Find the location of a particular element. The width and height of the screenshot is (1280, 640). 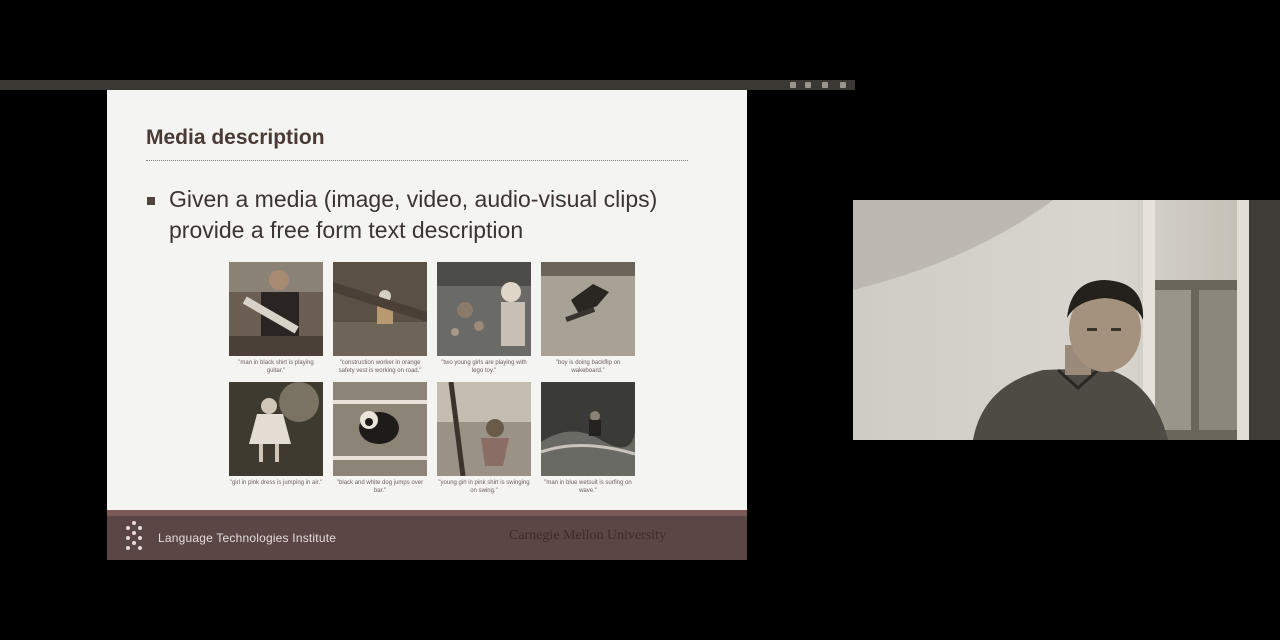

image-caption: "black and white dog jumps over bar." is located at coordinates (380, 487).